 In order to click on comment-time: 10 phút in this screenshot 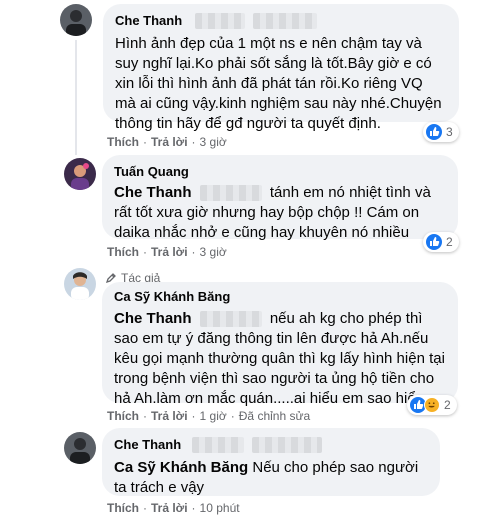, I will do `click(220, 508)`.